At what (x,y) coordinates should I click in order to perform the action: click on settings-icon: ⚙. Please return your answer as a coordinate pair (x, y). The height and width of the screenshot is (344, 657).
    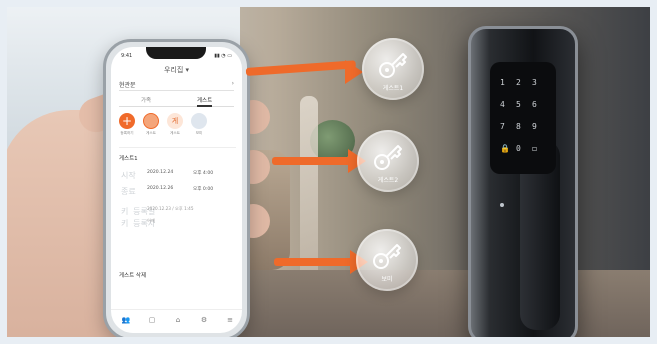
    Looking at the image, I should click on (204, 323).